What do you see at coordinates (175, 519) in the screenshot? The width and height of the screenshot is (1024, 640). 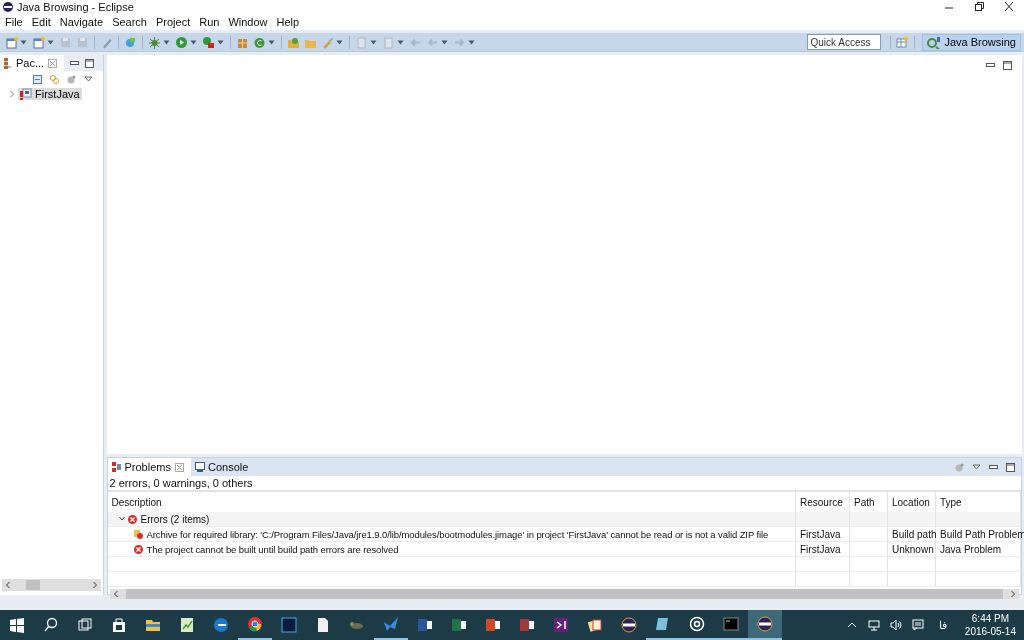 I see `group-label: Errors (2 items)` at bounding box center [175, 519].